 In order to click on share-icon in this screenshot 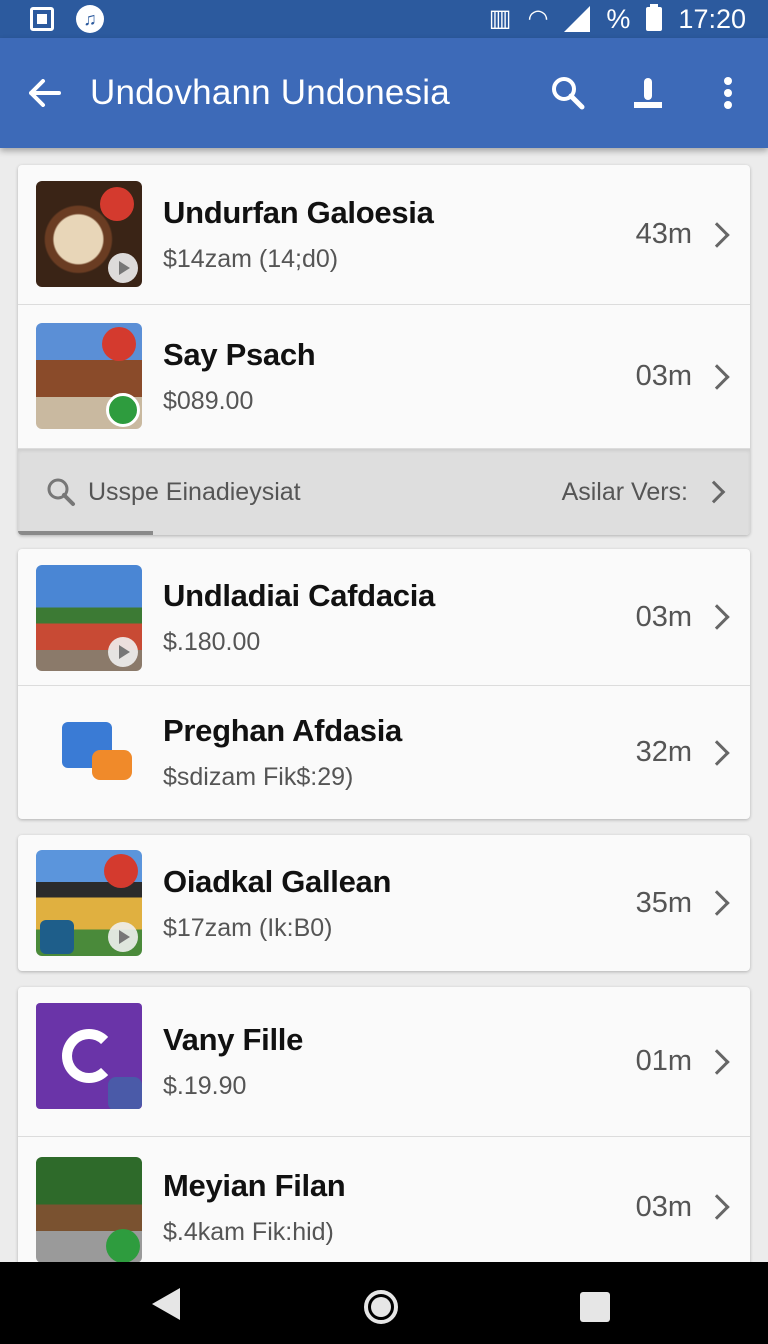, I will do `click(648, 93)`.